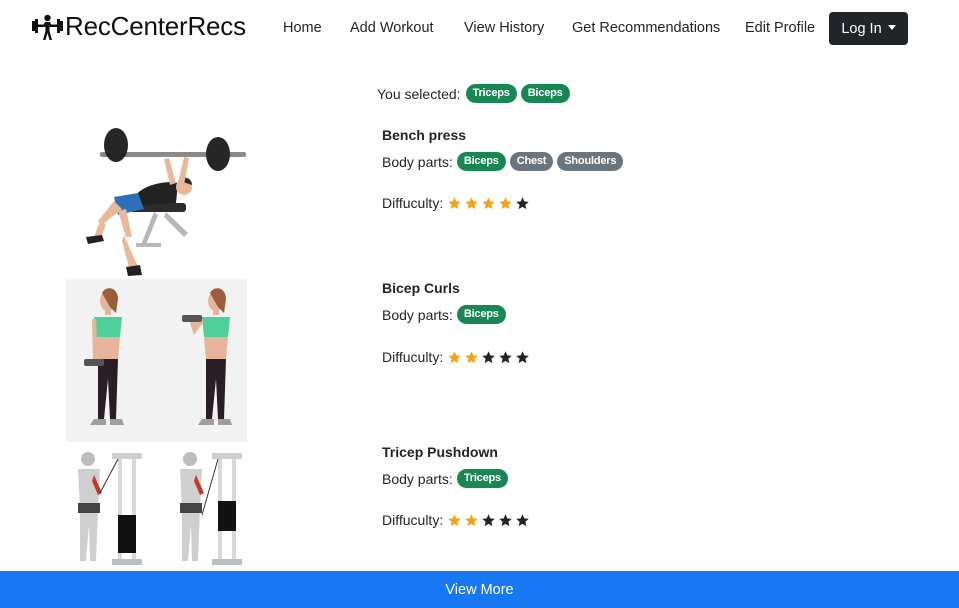  I want to click on selected-tag: Biceps, so click(545, 93).